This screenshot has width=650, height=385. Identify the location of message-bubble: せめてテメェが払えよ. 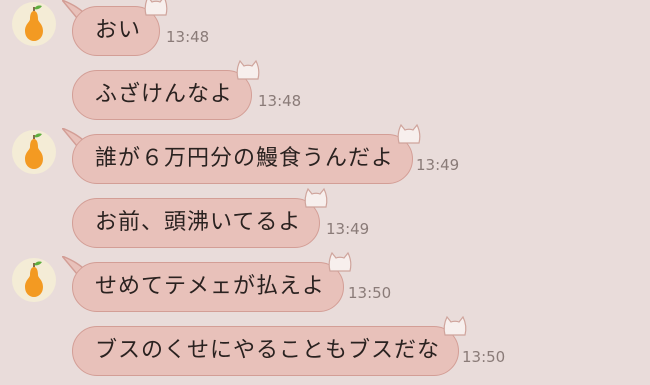
(212, 281).